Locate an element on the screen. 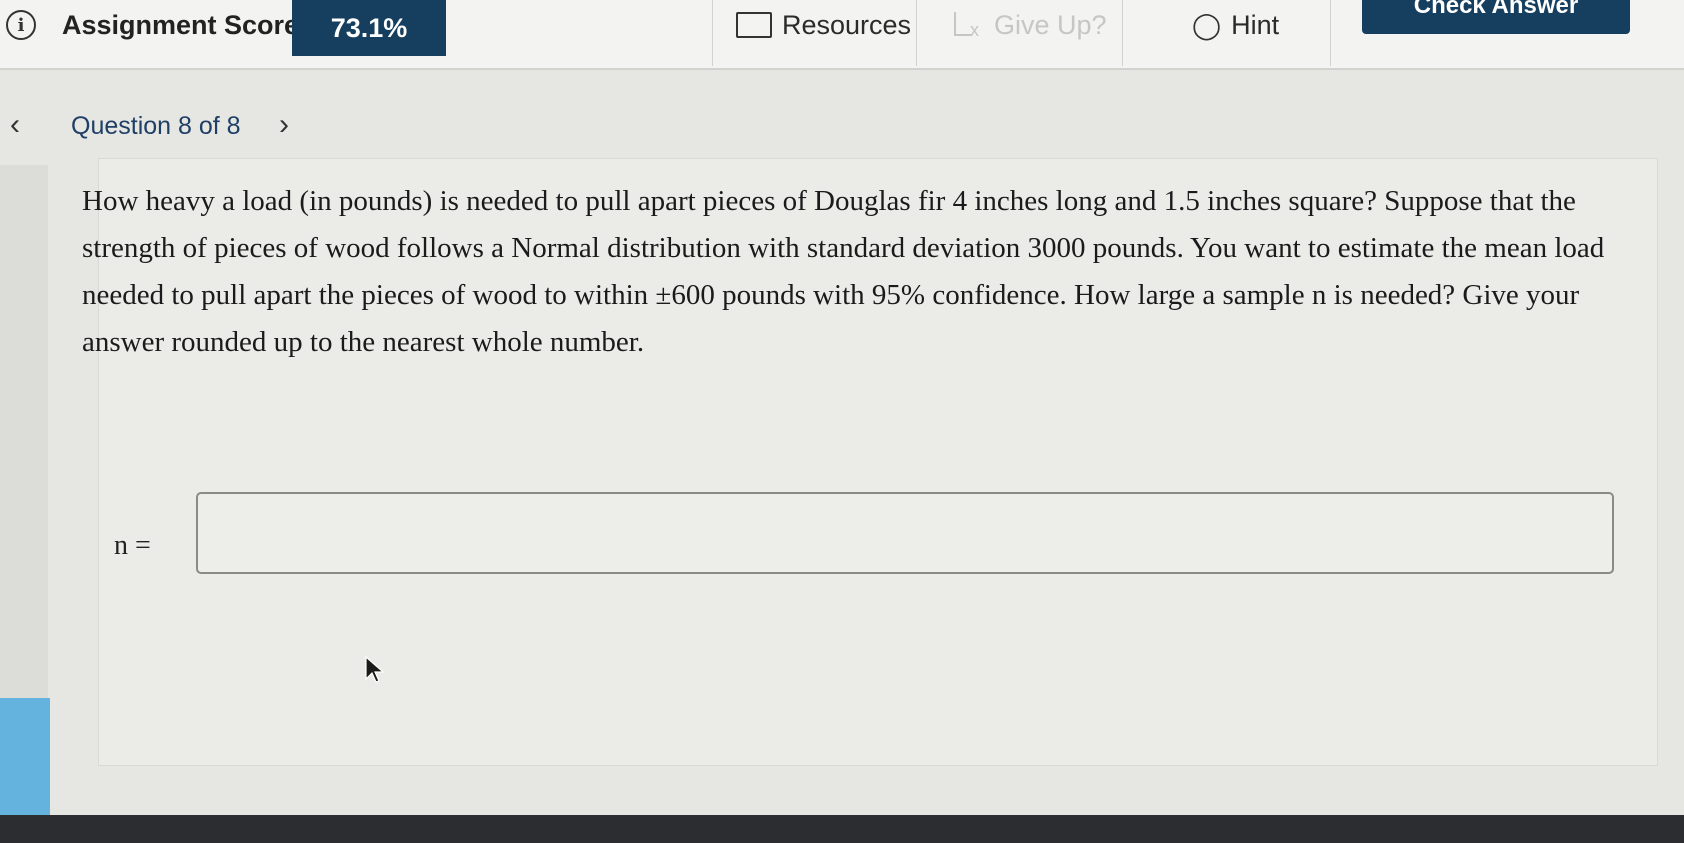 Image resolution: width=1684 pixels, height=843 pixels. resources-label: Resources is located at coordinates (847, 24).